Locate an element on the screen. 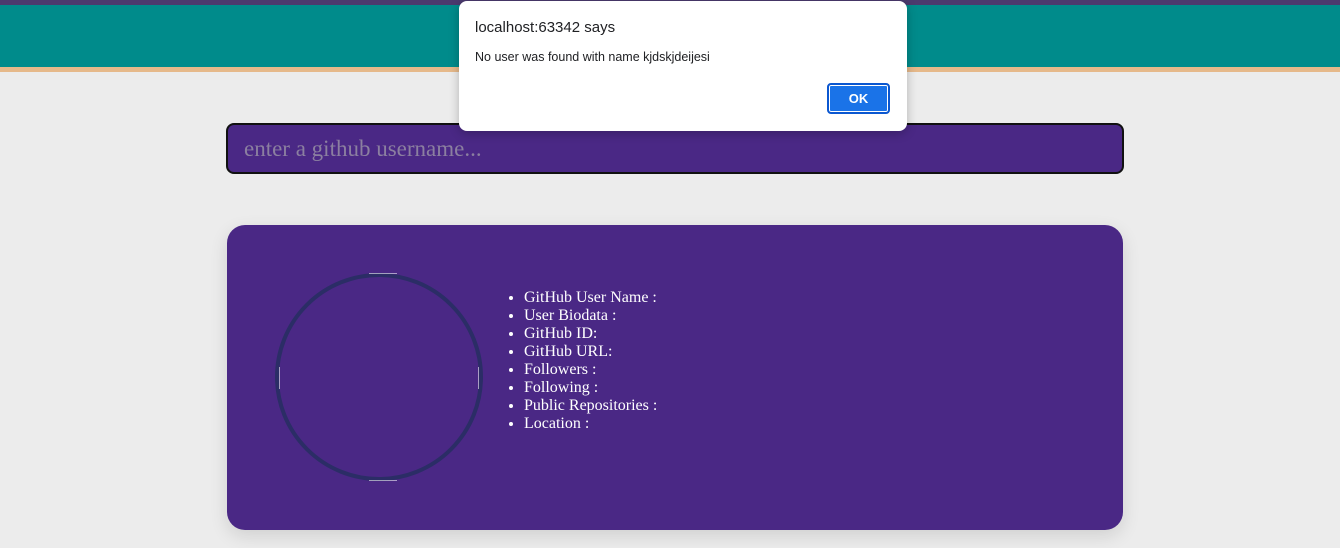 The width and height of the screenshot is (1340, 548). alert-title: localhost:63342 says is located at coordinates (545, 27).